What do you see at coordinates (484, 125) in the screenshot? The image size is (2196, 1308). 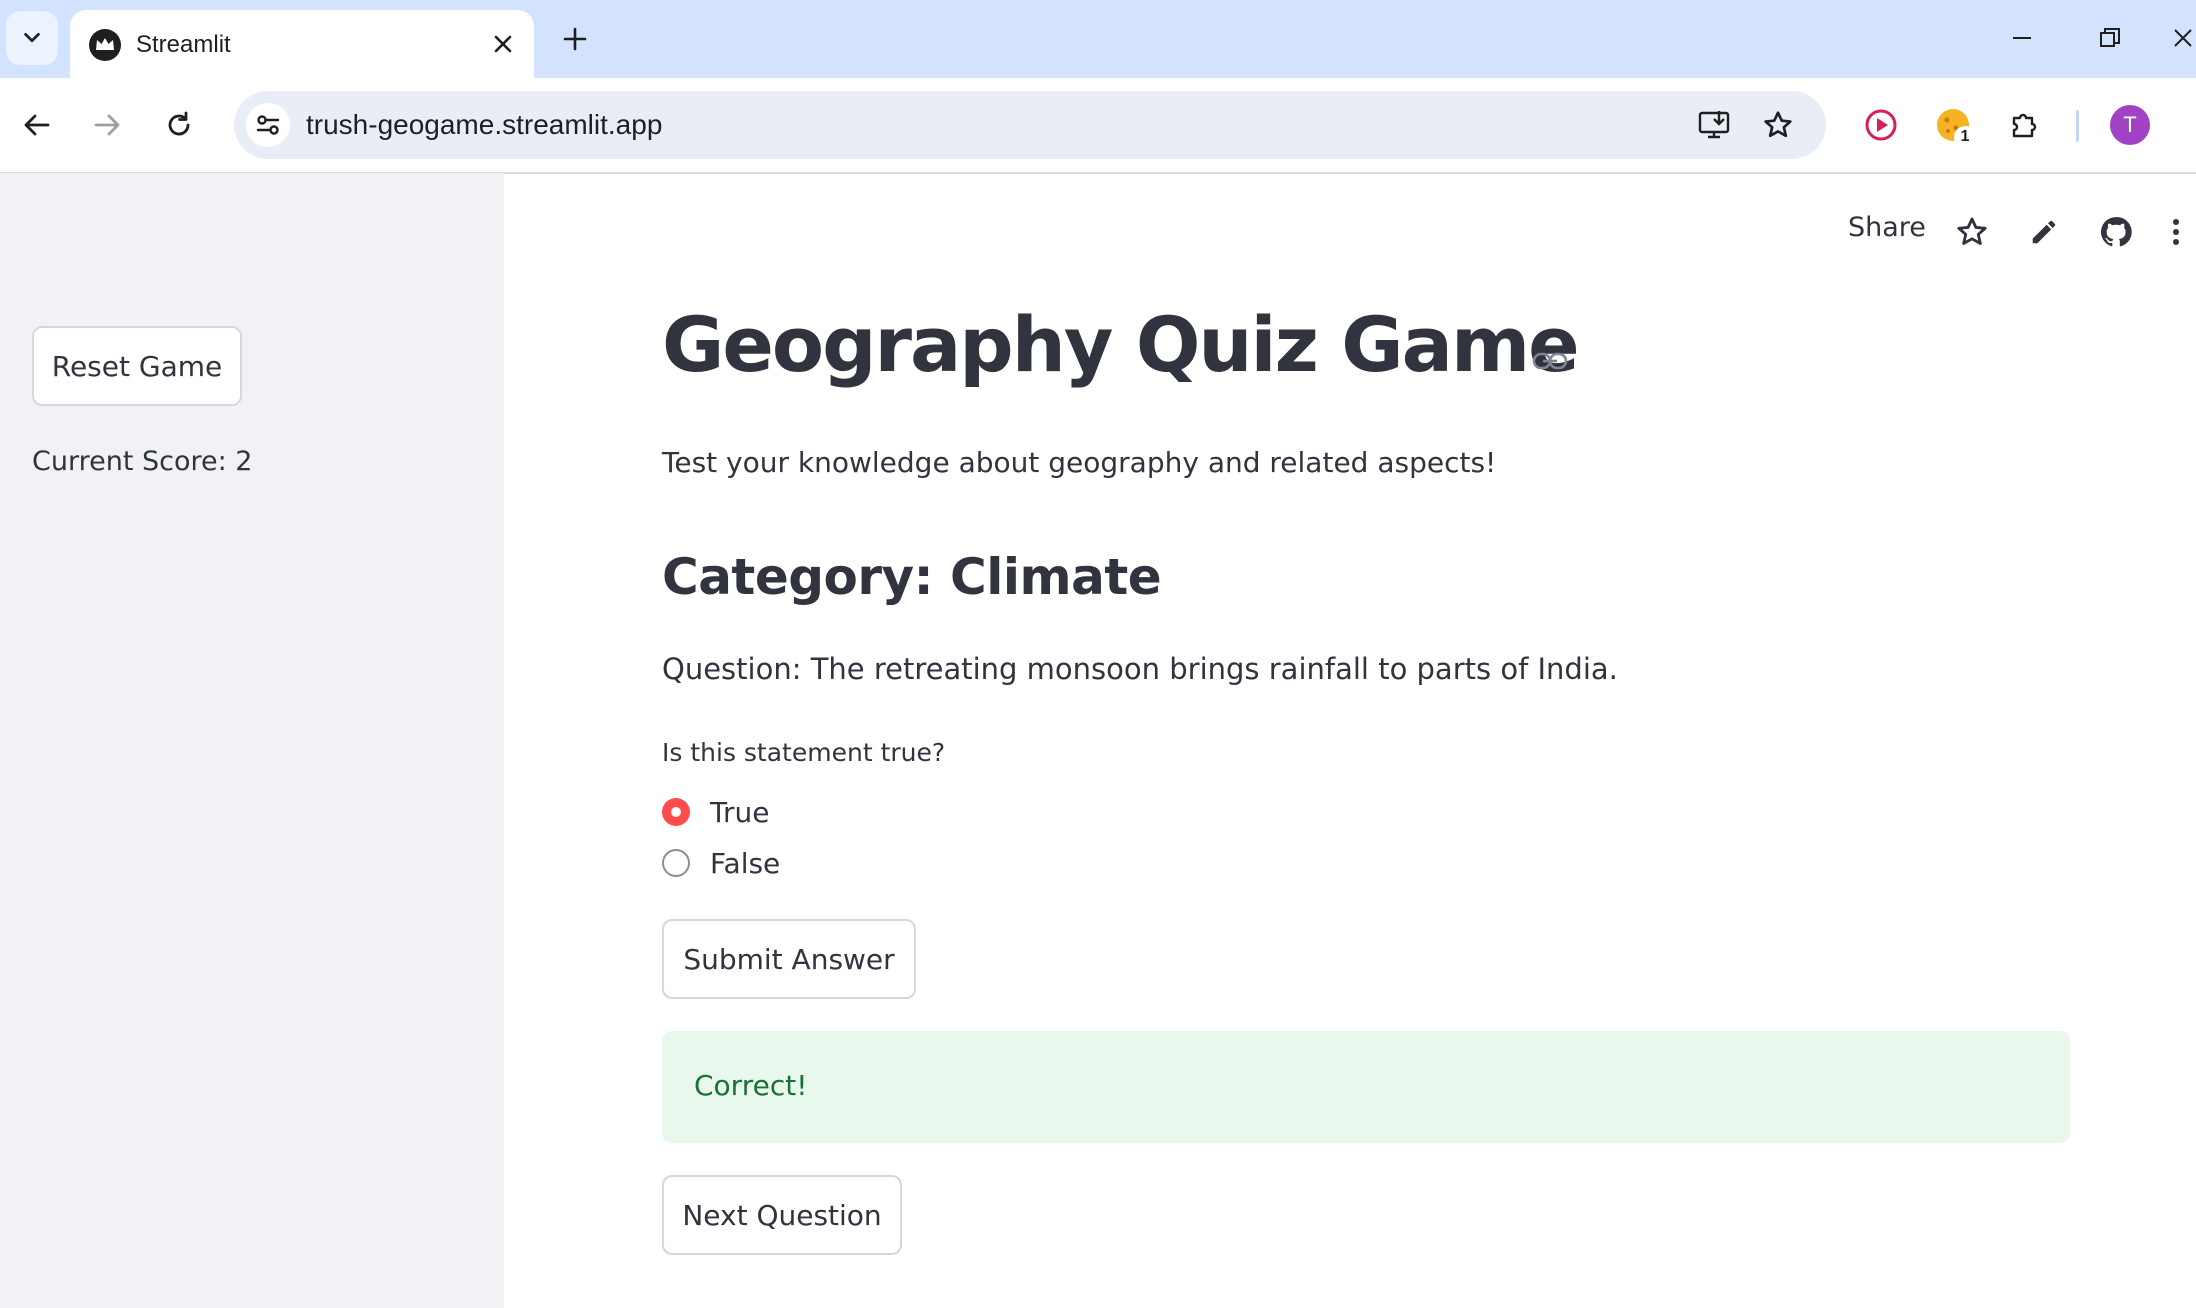 I see `url-text: trush-geogame.streamlit.app` at bounding box center [484, 125].